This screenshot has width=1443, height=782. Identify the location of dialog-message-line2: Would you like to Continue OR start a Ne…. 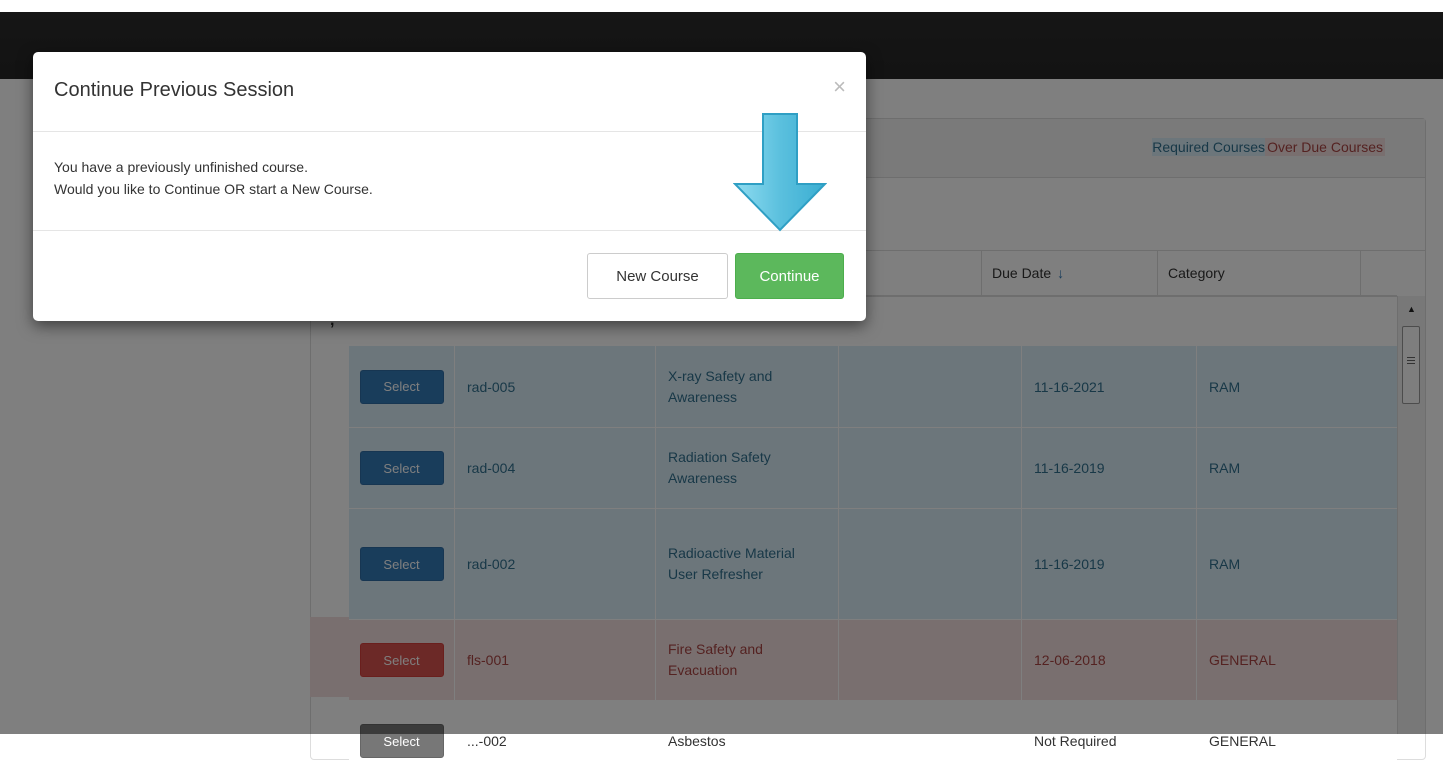
(213, 189).